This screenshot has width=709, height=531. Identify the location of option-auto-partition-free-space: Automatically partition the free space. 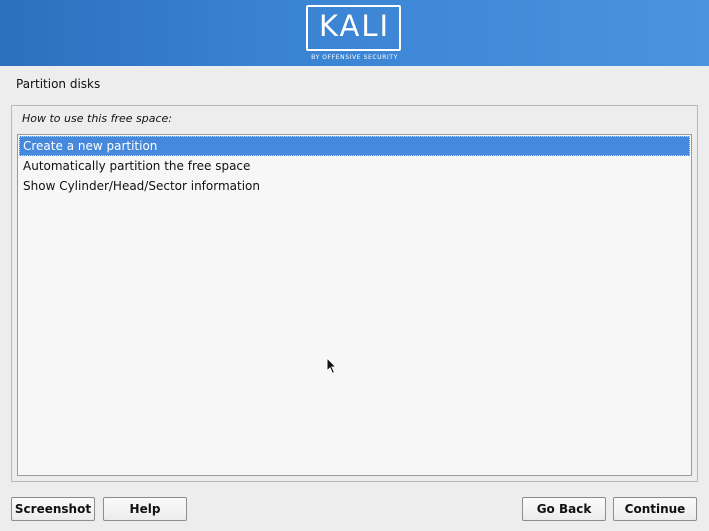
(354, 166).